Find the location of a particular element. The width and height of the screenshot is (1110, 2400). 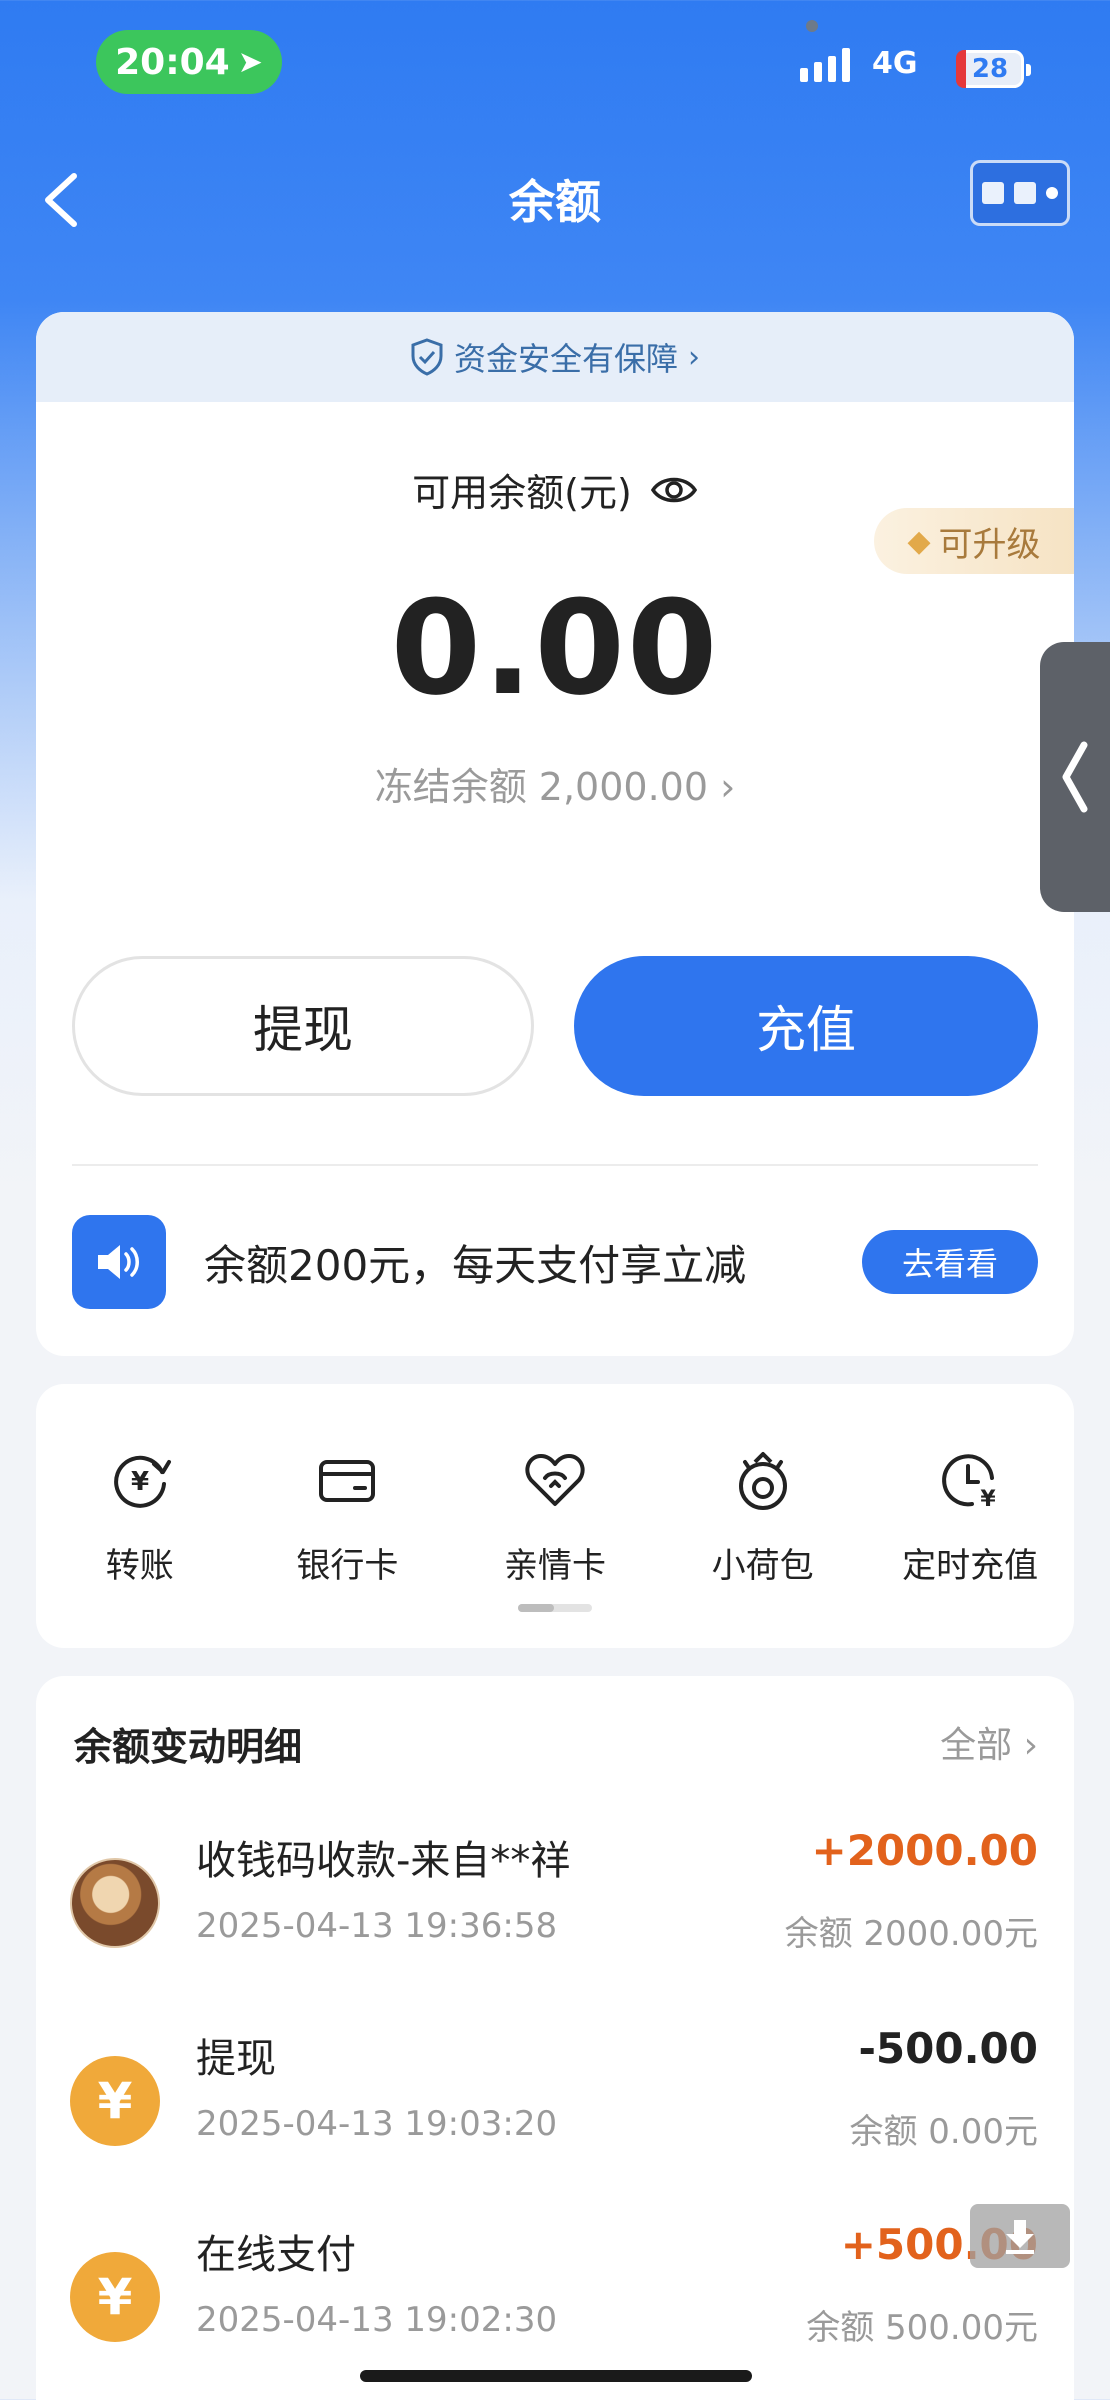

divider is located at coordinates (555, 1165).